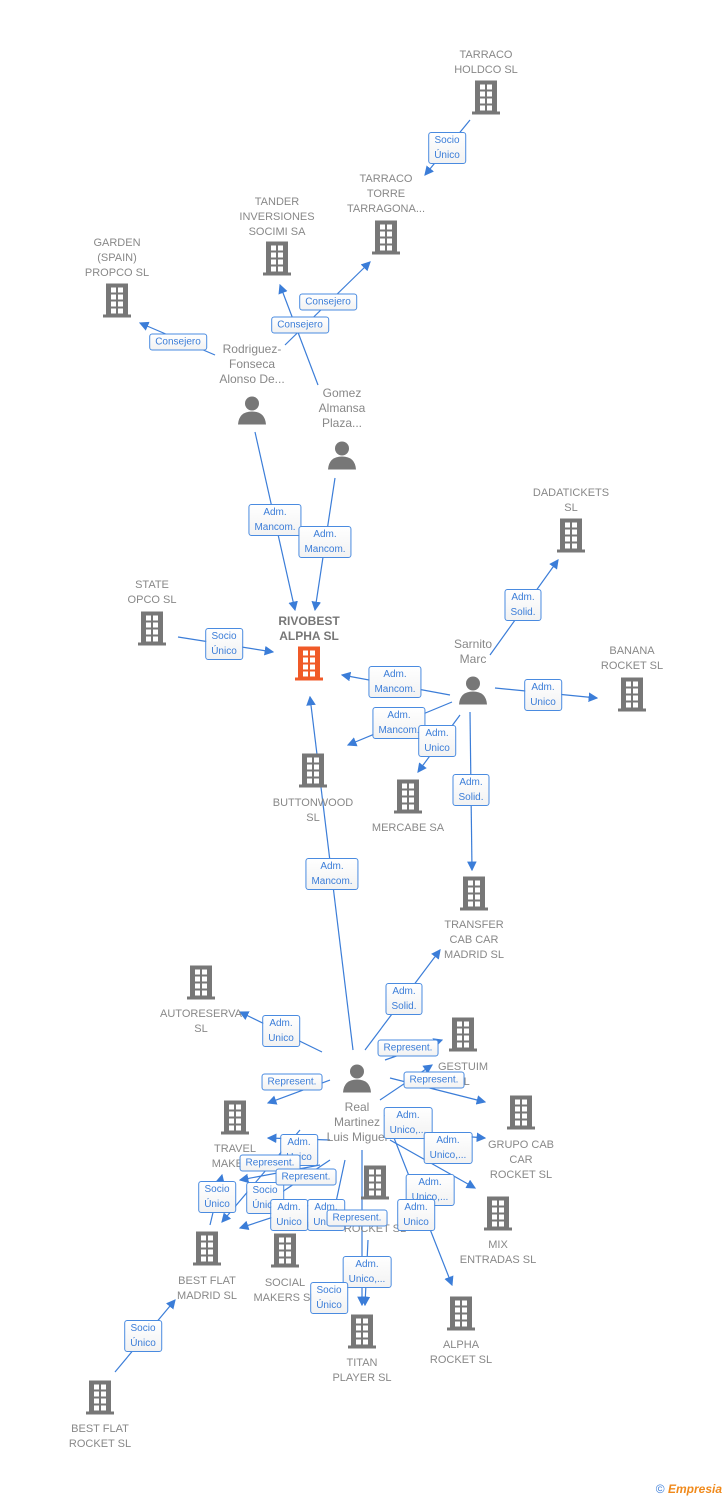 The image size is (728, 1500). Describe the element at coordinates (474, 940) in the screenshot. I see `node-label-transfer: TRANSFER CAB CAR MADRID SL` at that location.